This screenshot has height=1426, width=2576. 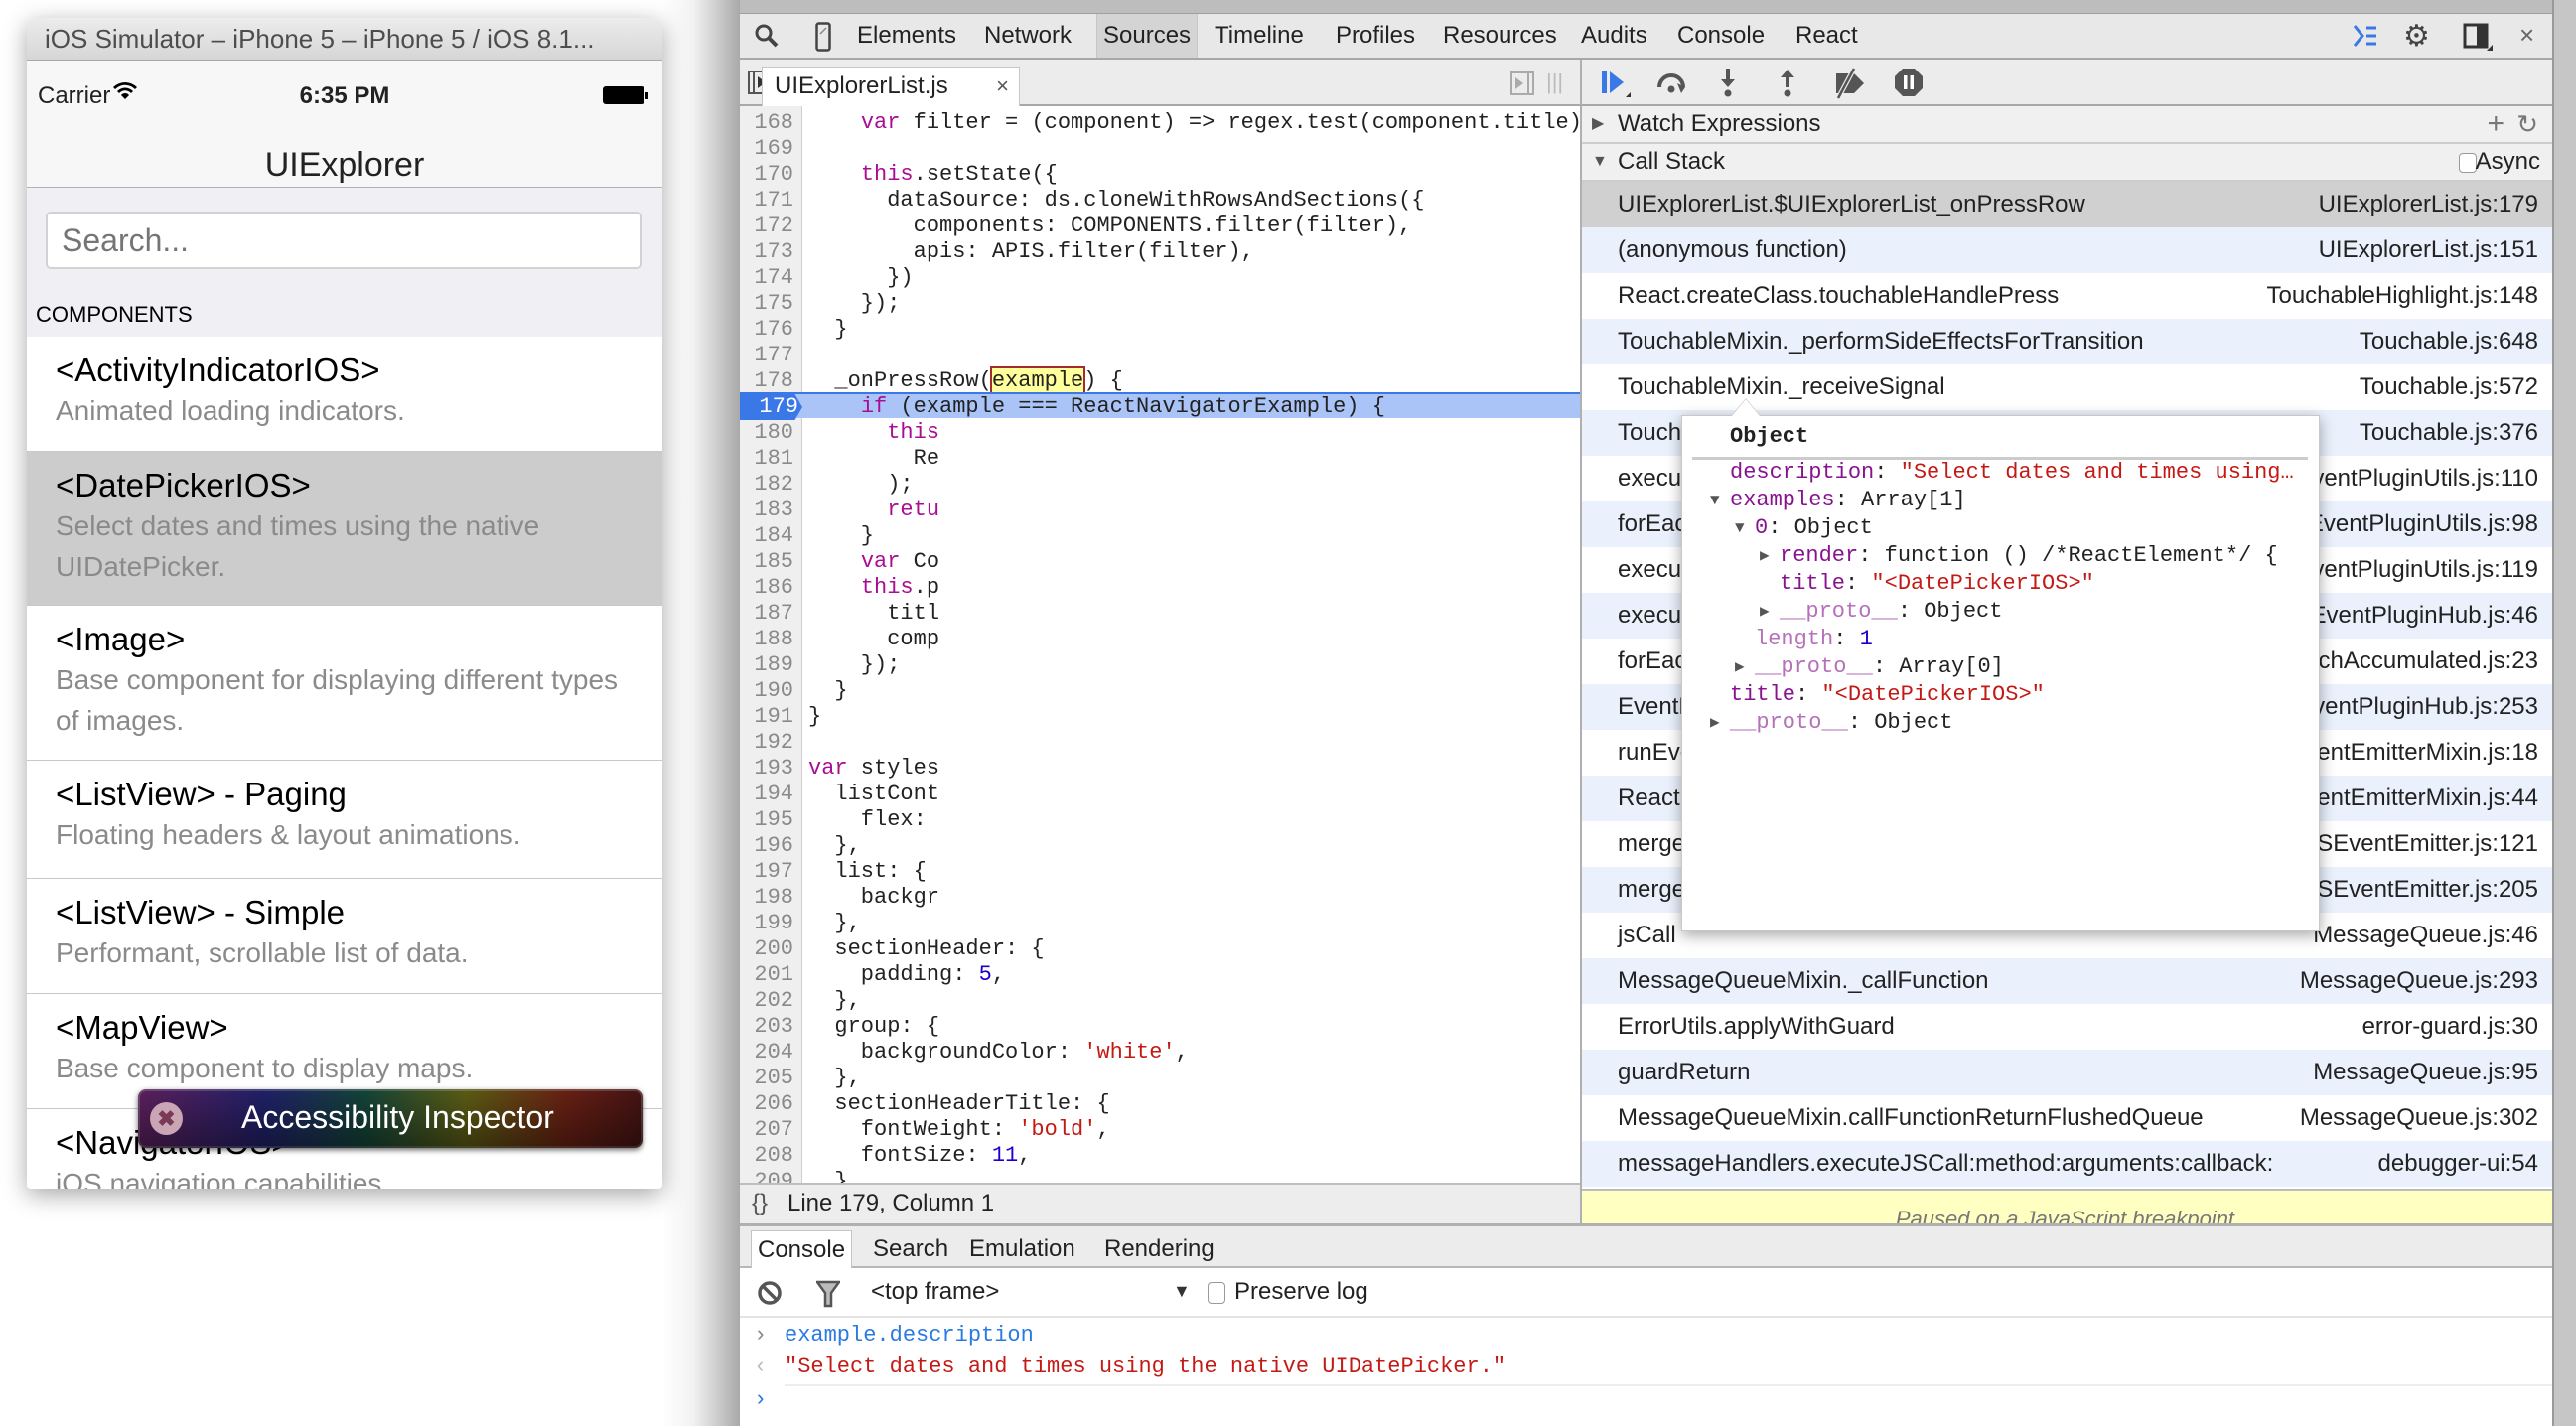 What do you see at coordinates (1260, 36) in the screenshot?
I see `tab-timeline: Timeline` at bounding box center [1260, 36].